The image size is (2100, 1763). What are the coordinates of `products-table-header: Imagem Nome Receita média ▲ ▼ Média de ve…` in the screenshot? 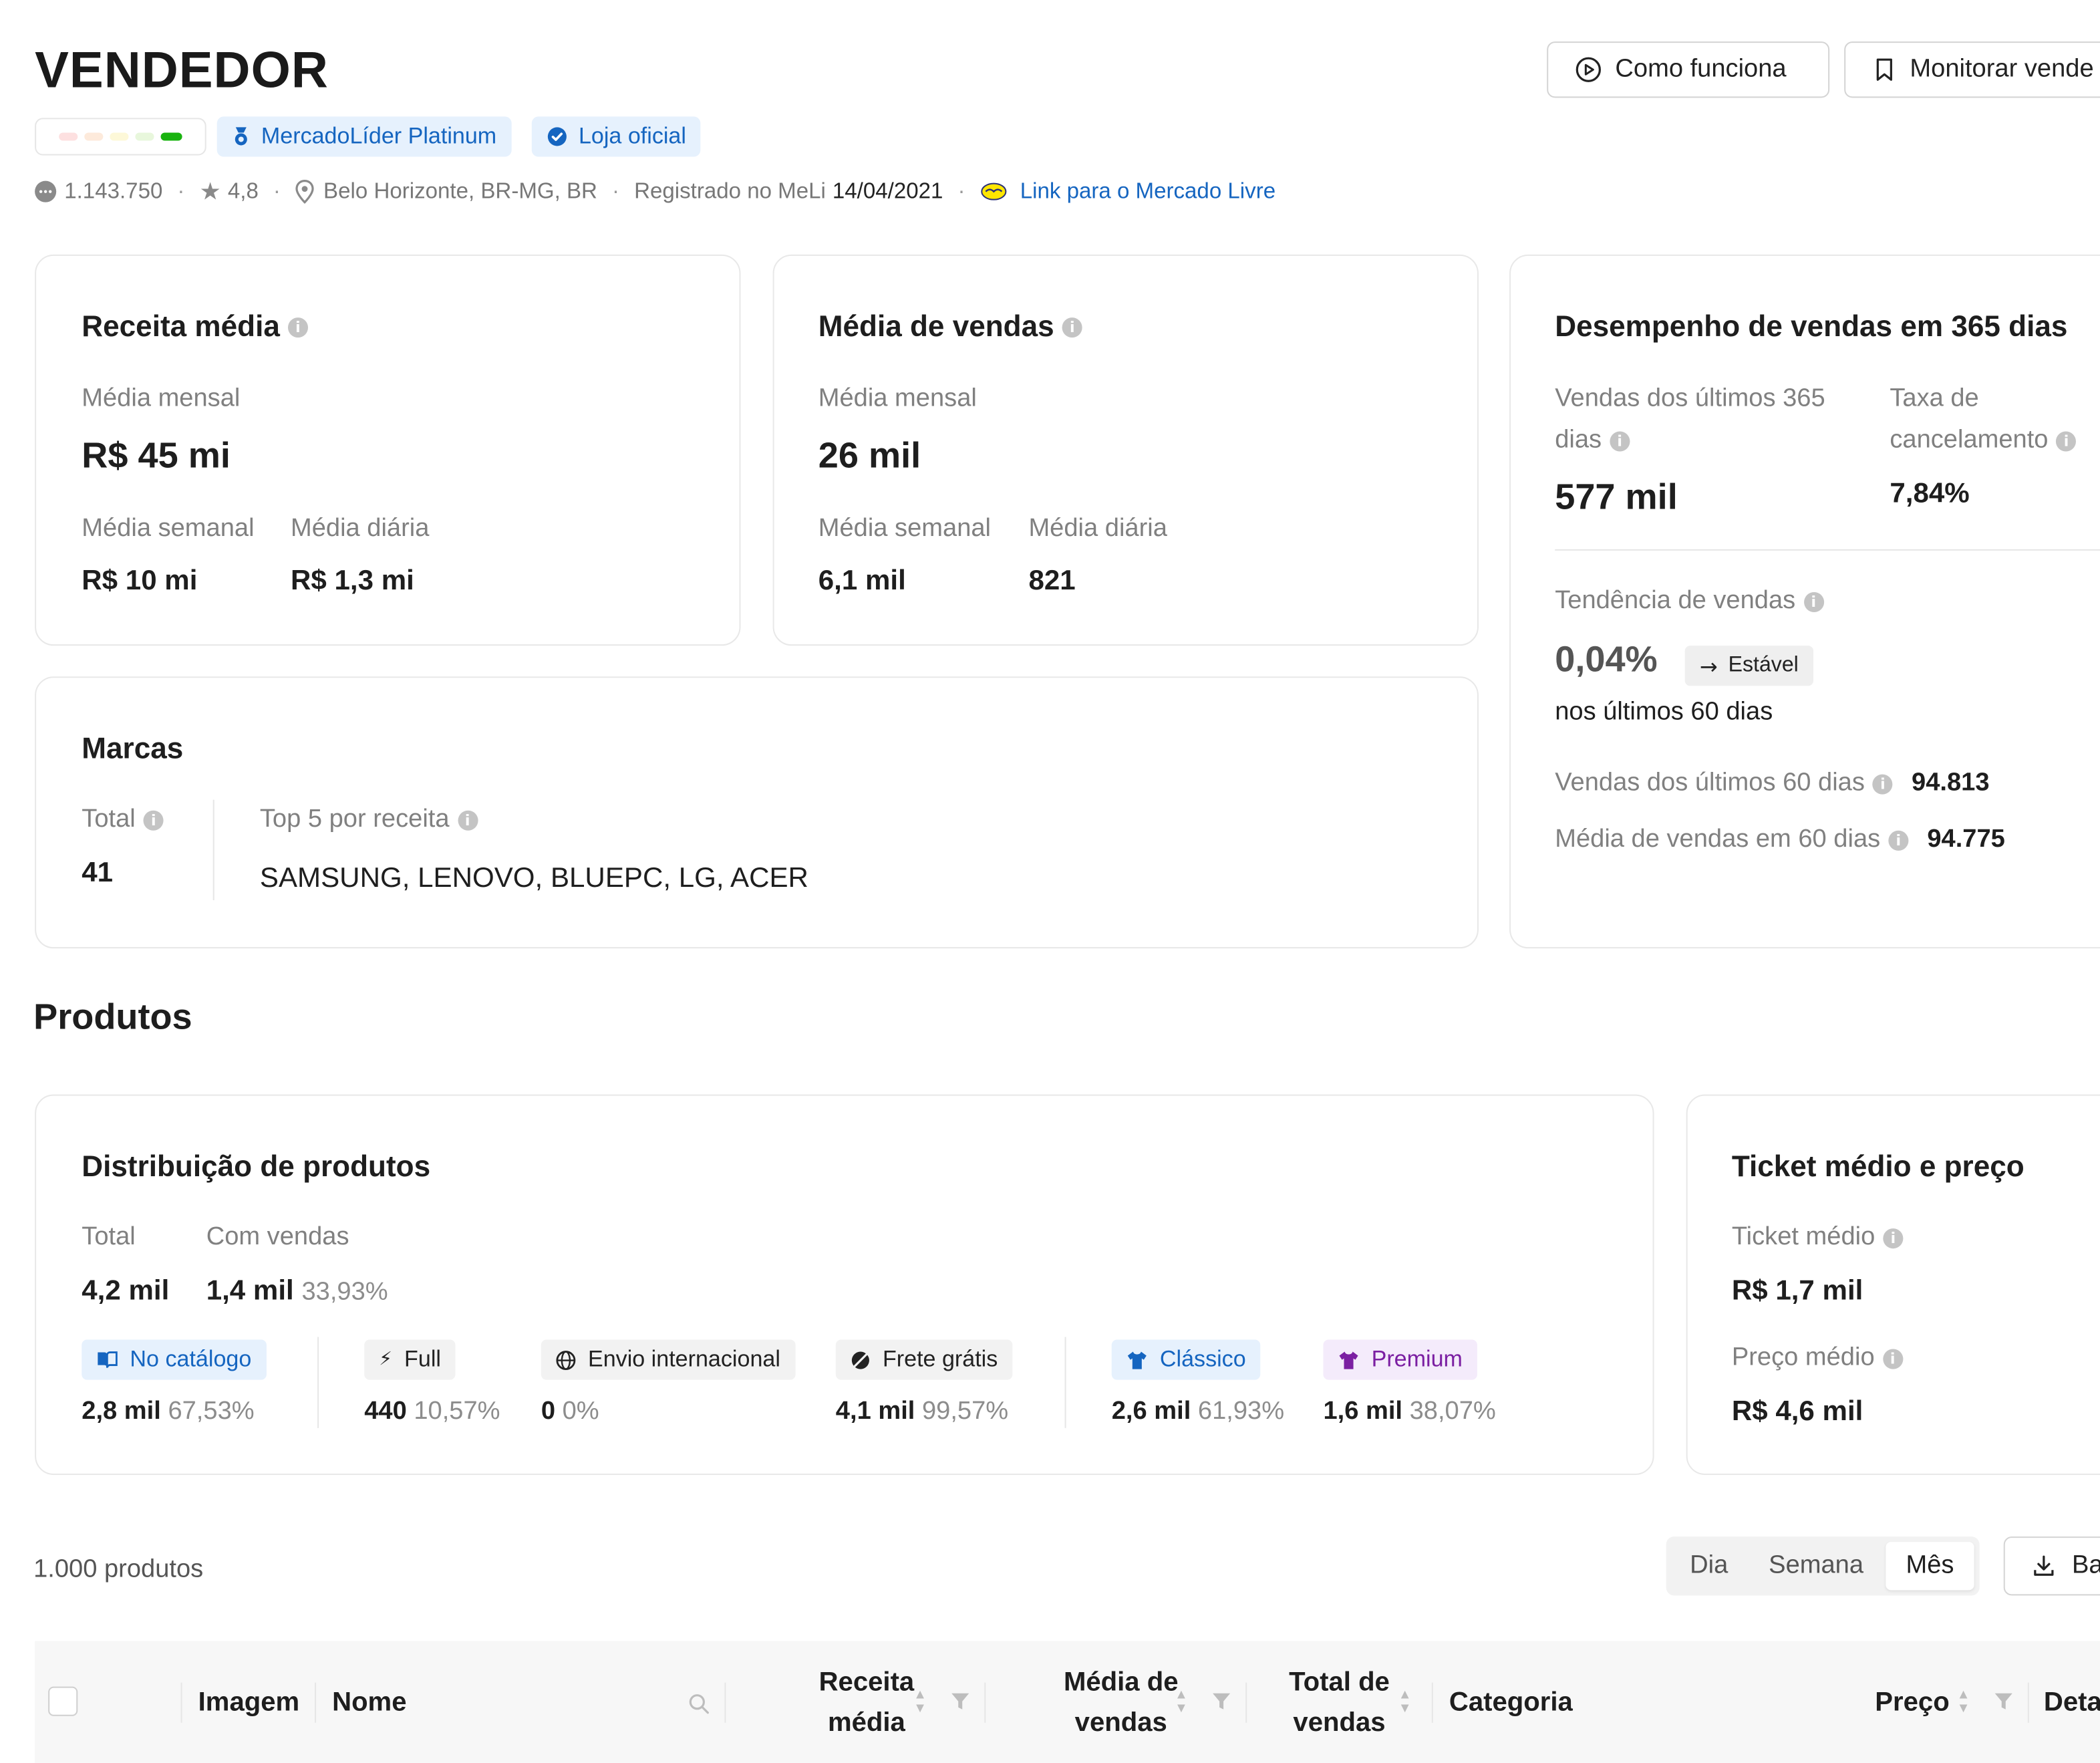 It's located at (1067, 1702).